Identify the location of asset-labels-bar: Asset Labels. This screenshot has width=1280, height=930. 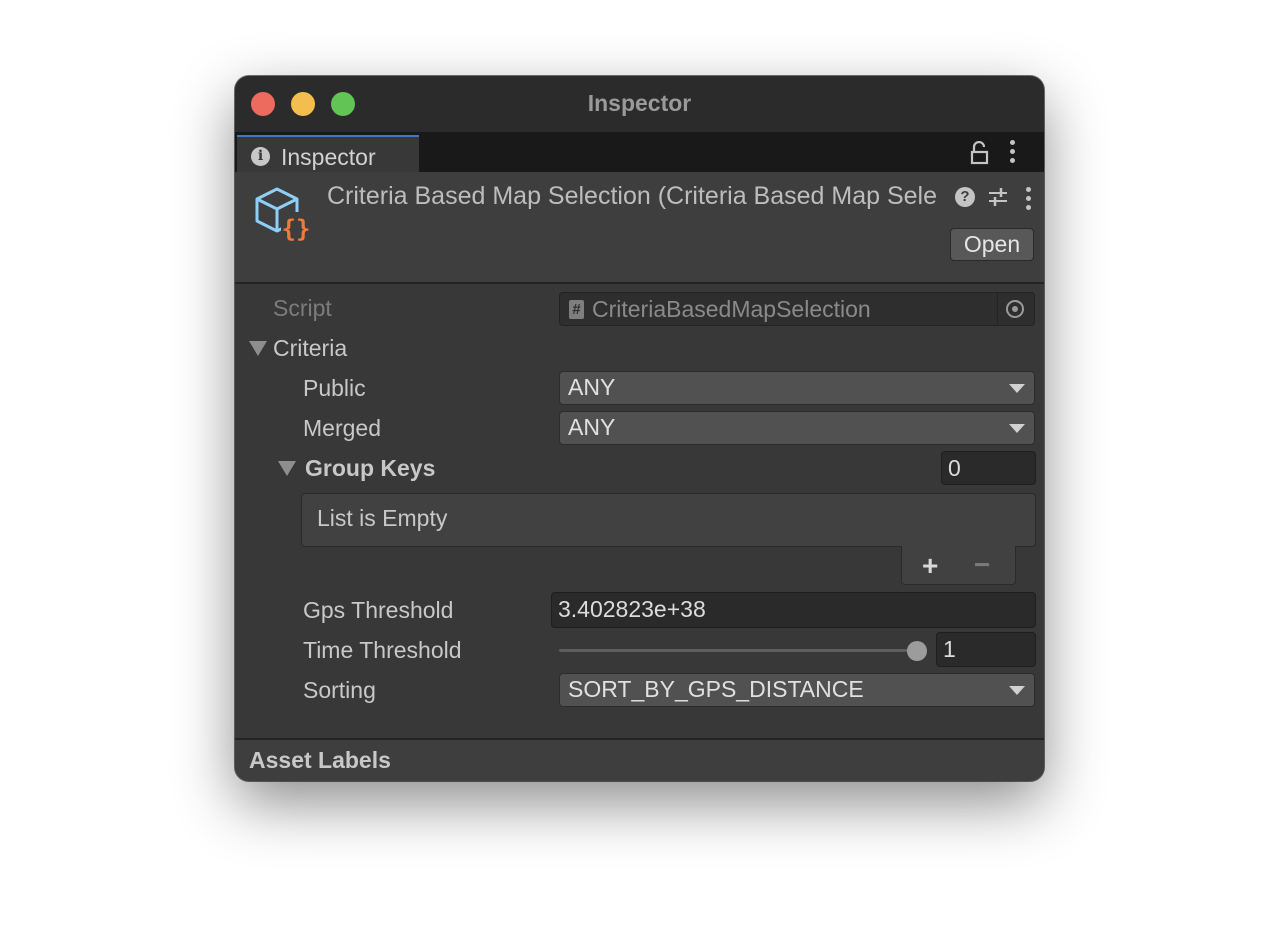
(639, 760).